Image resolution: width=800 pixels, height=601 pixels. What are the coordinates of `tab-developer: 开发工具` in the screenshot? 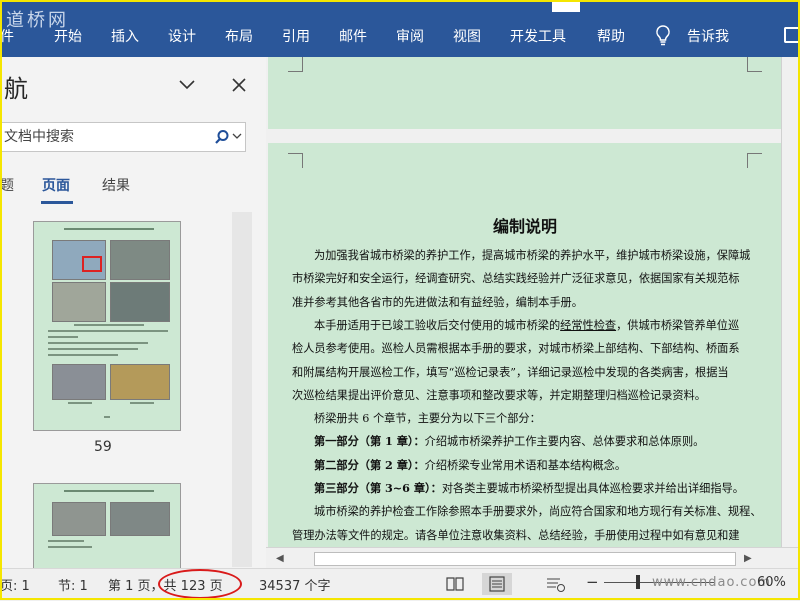 It's located at (538, 36).